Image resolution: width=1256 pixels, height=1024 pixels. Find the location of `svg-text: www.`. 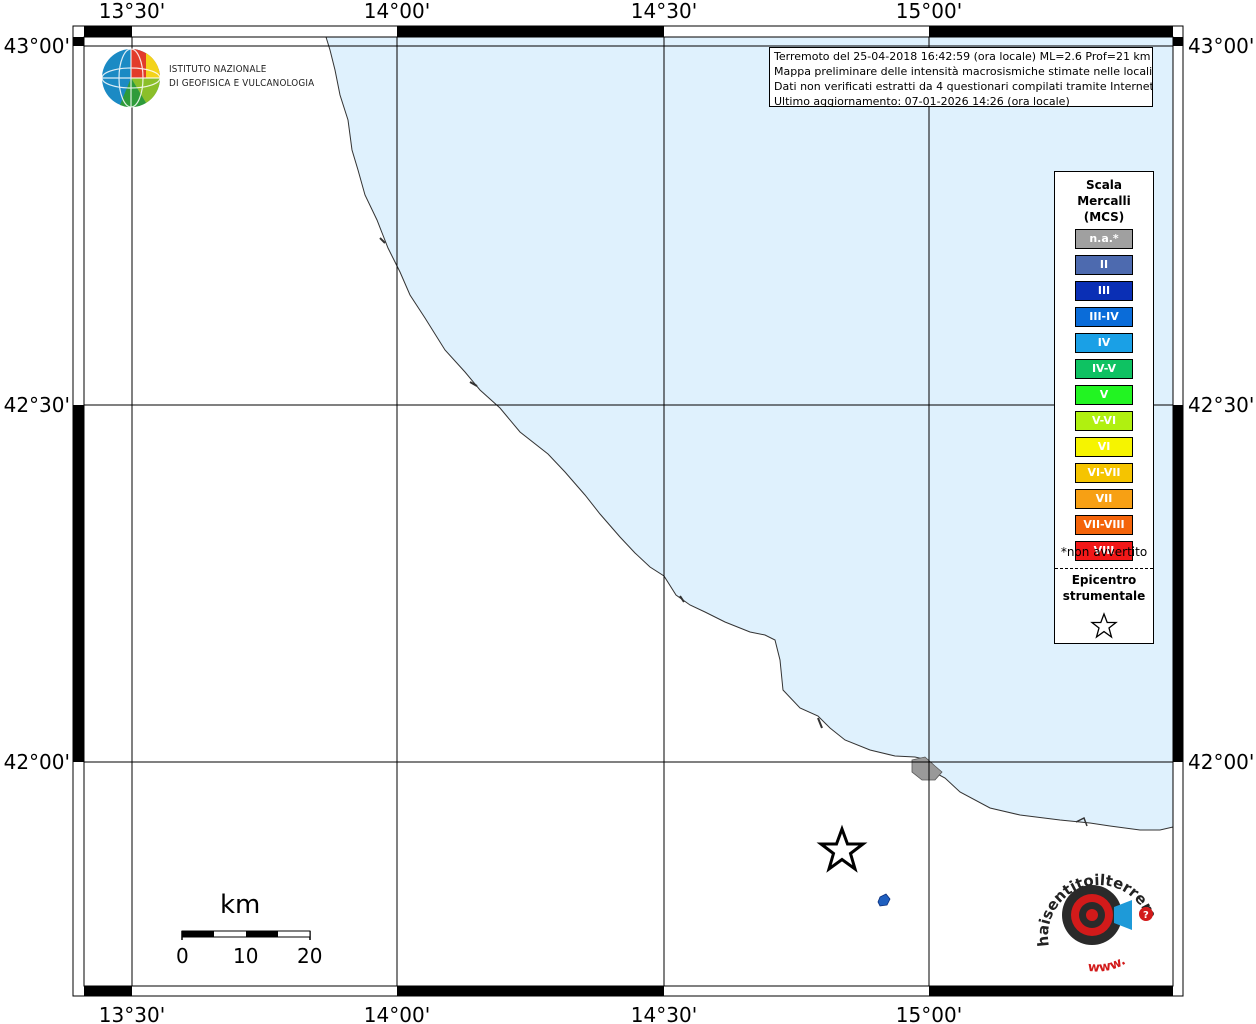

svg-text: www. is located at coordinates (1107, 965).